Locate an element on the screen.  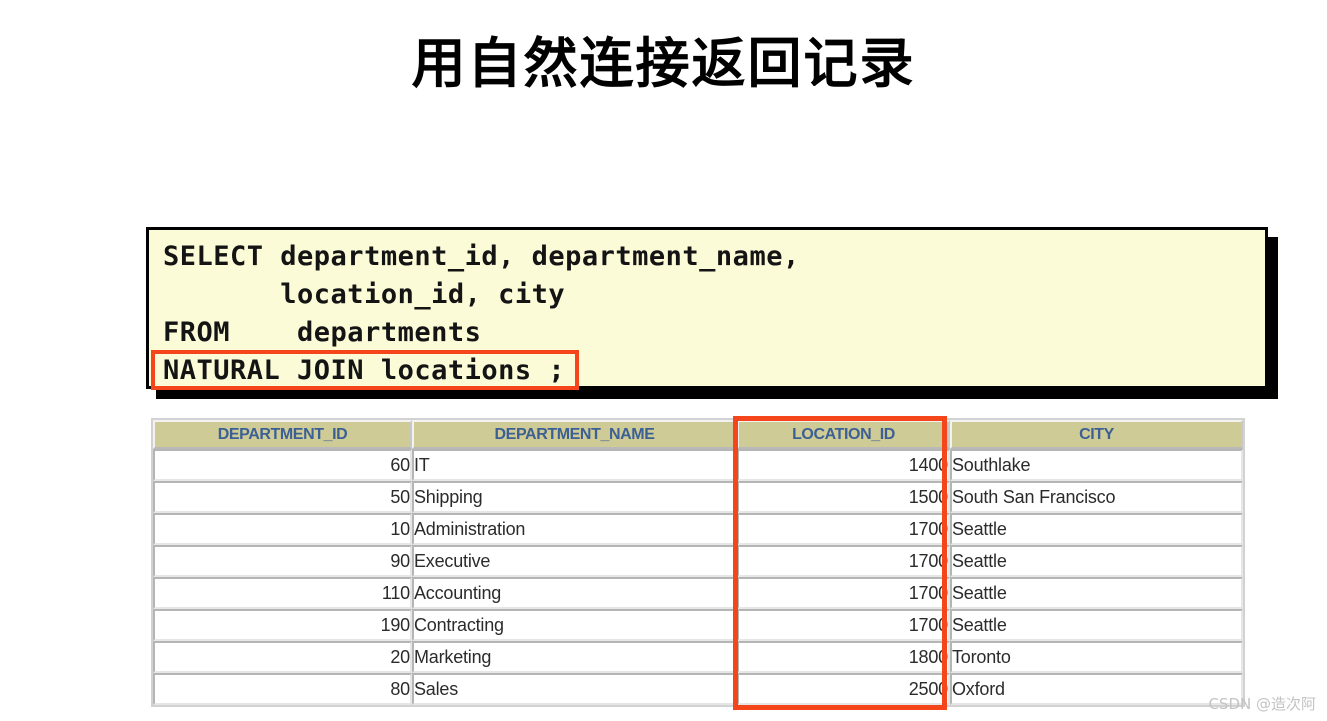
cell-department-name: Sales is located at coordinates (574, 689).